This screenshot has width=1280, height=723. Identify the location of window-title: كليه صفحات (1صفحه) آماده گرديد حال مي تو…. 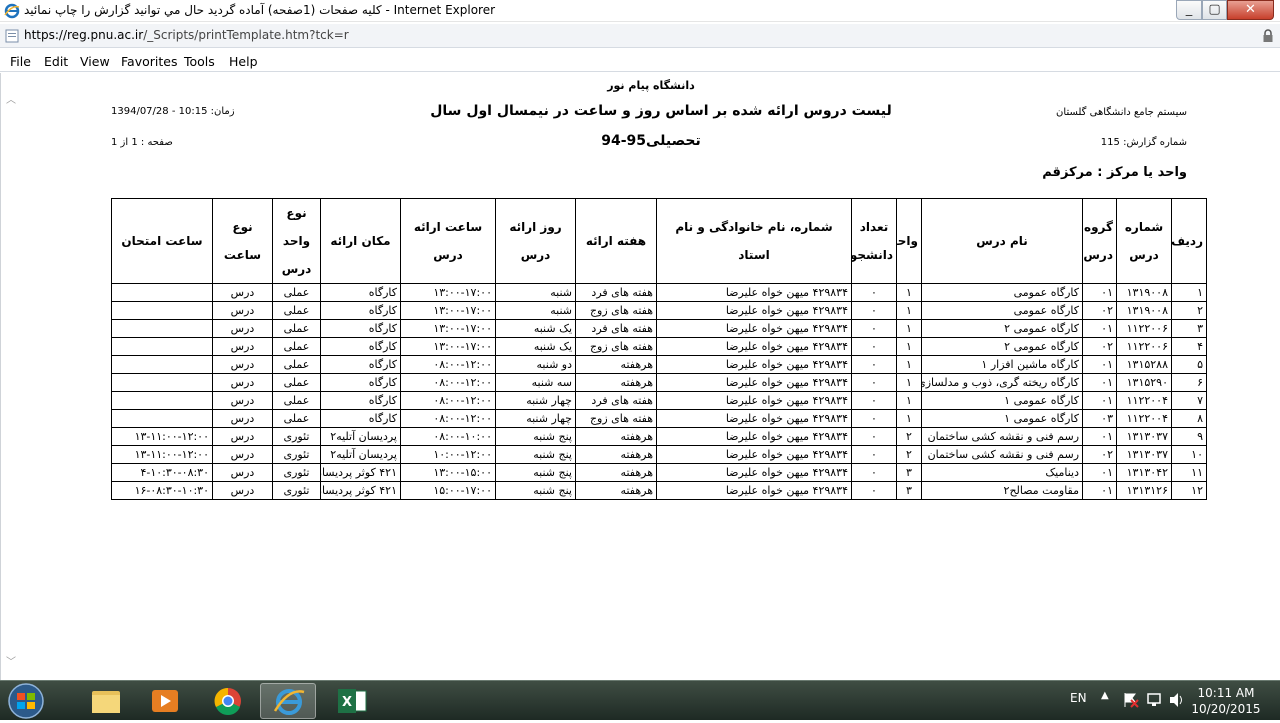
(260, 10).